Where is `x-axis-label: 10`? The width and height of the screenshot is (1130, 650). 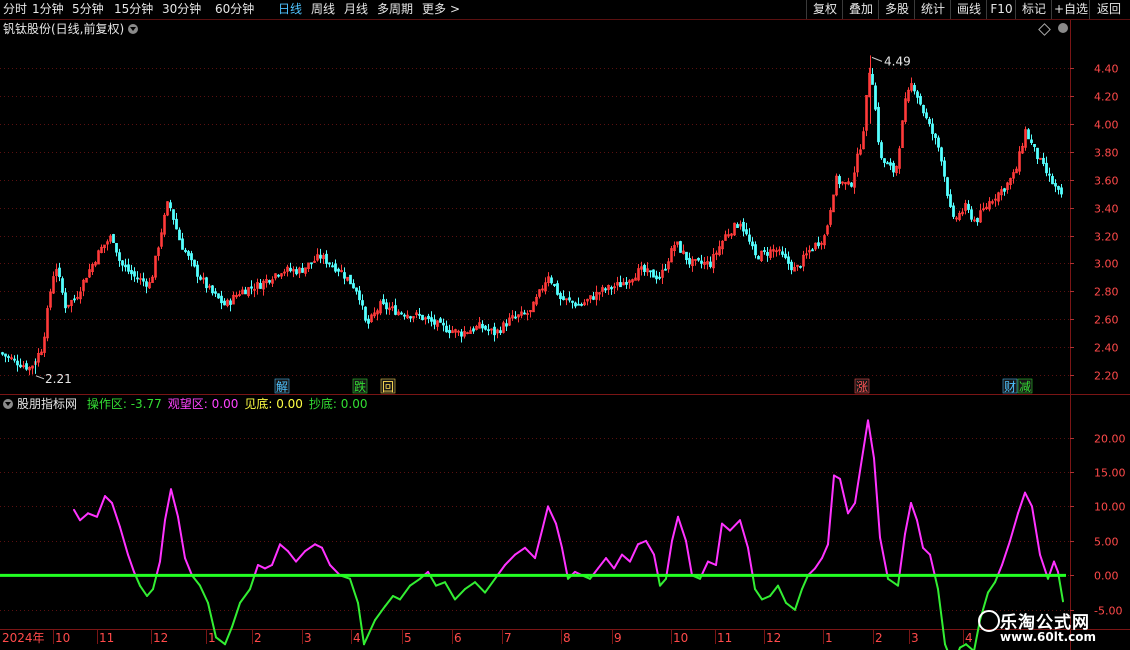 x-axis-label: 10 is located at coordinates (680, 638).